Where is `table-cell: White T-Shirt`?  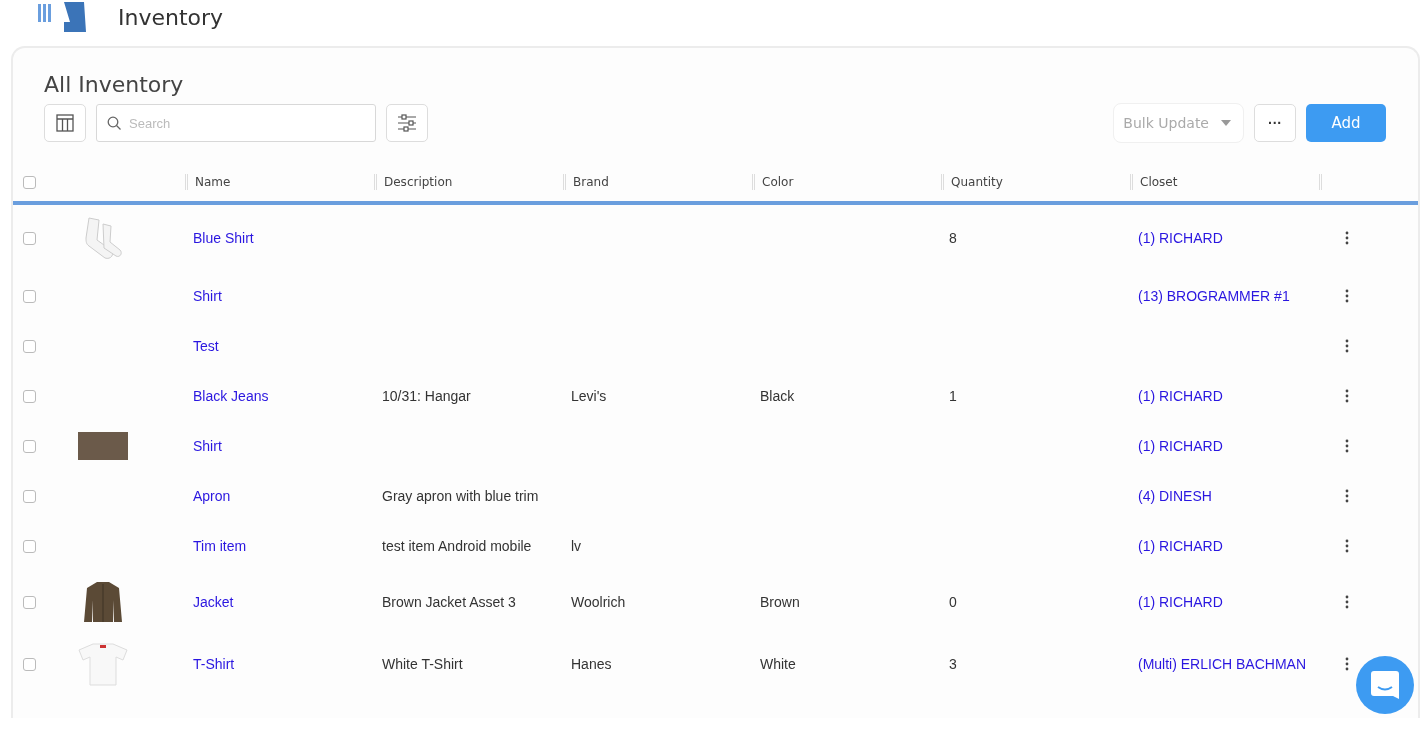
table-cell: White T-Shirt is located at coordinates (422, 664).